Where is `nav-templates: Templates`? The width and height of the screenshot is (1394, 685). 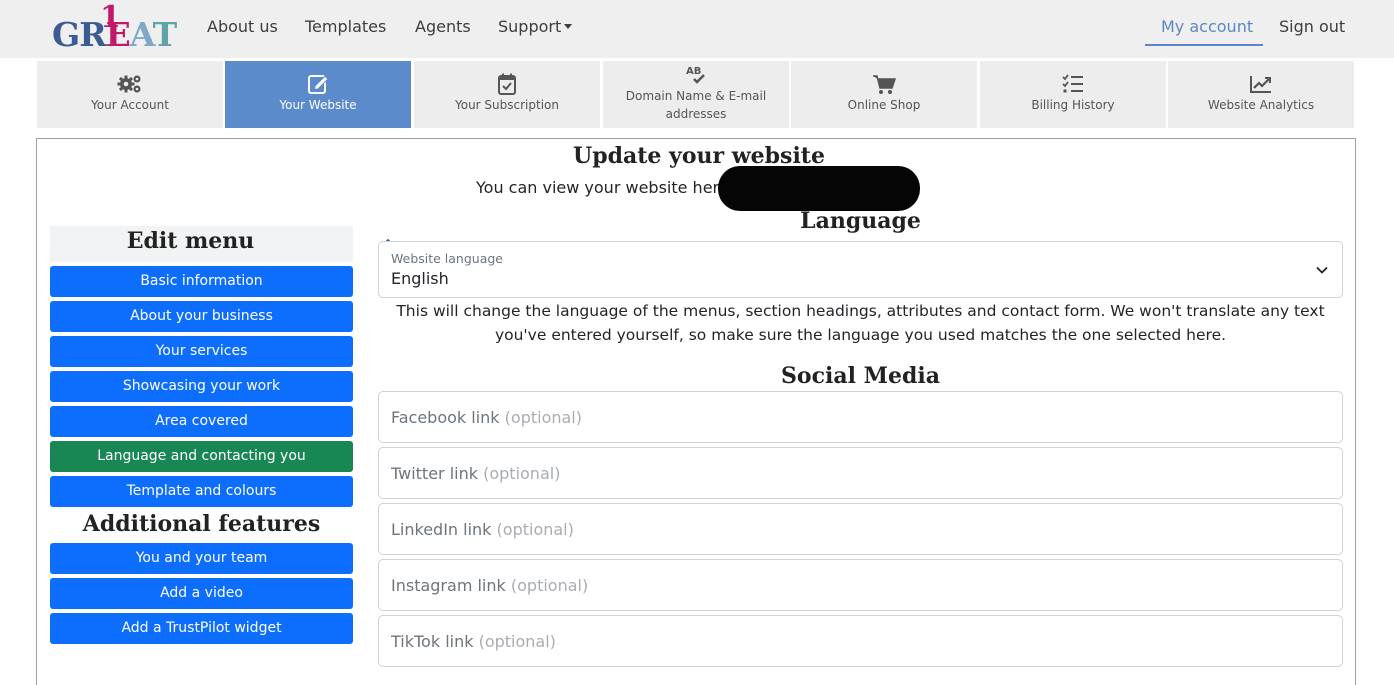
nav-templates: Templates is located at coordinates (345, 26).